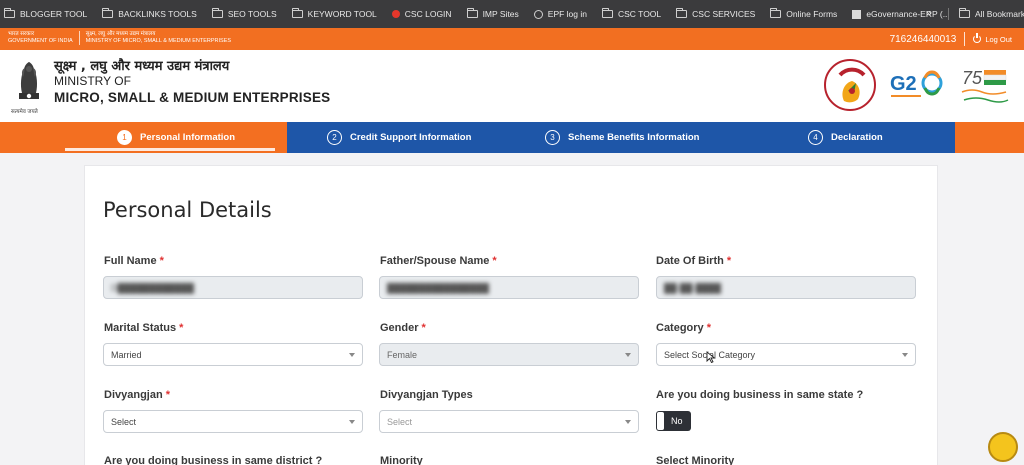  What do you see at coordinates (977, 38) in the screenshot?
I see `power-icon` at bounding box center [977, 38].